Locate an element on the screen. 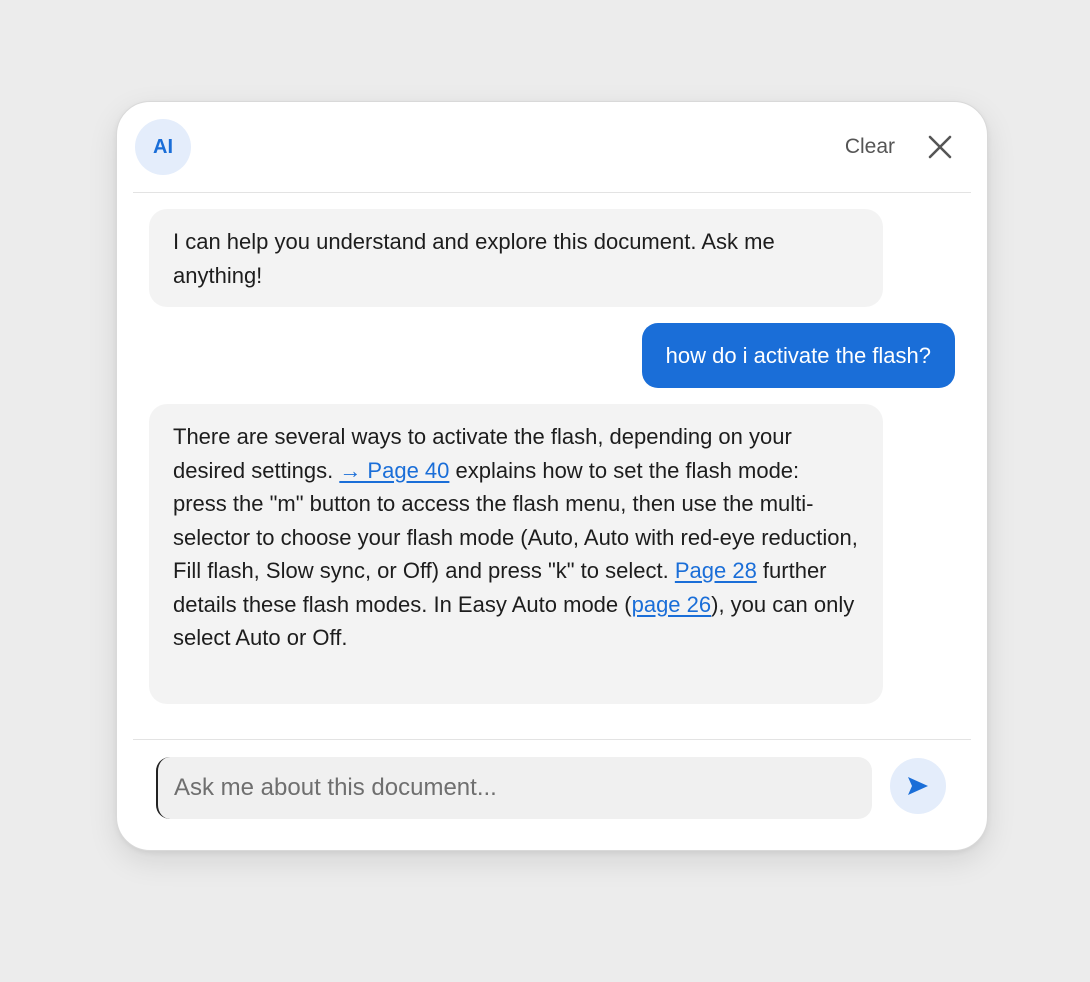 The width and height of the screenshot is (1090, 982). user-message: how do i activate the flash? is located at coordinates (798, 355).